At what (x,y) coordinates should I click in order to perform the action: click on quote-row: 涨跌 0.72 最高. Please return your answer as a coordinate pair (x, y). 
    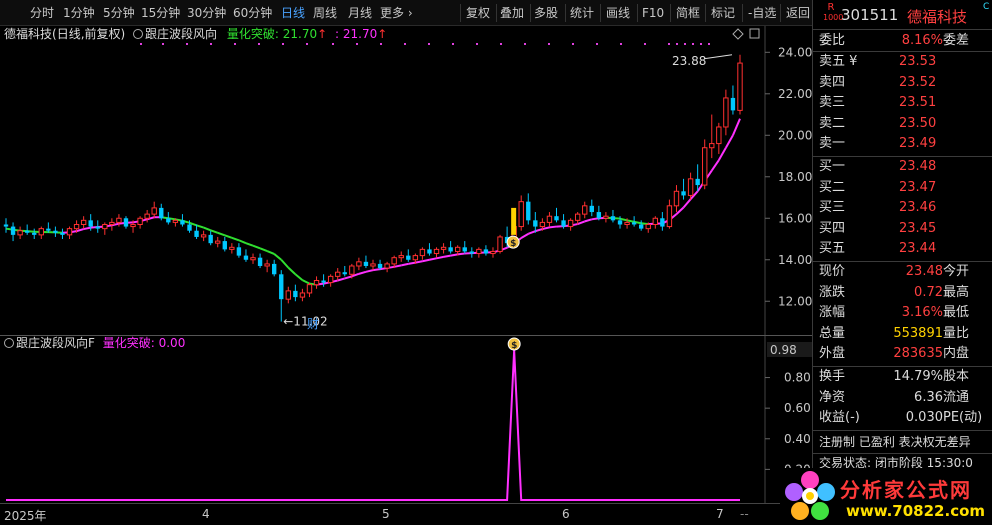
    Looking at the image, I should click on (904, 293).